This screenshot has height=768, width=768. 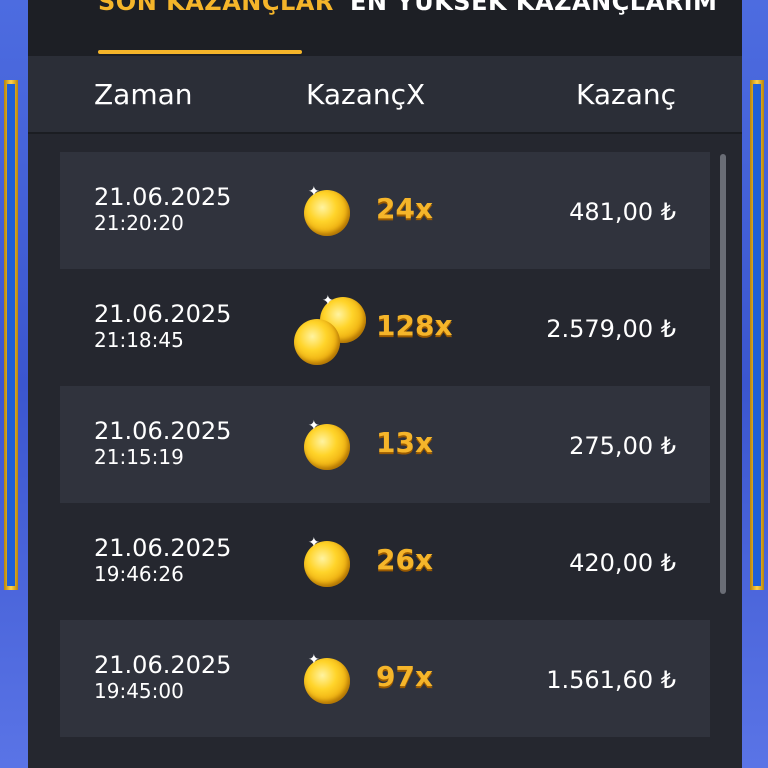 What do you see at coordinates (405, 559) in the screenshot?
I see `row-multiplier: 26x` at bounding box center [405, 559].